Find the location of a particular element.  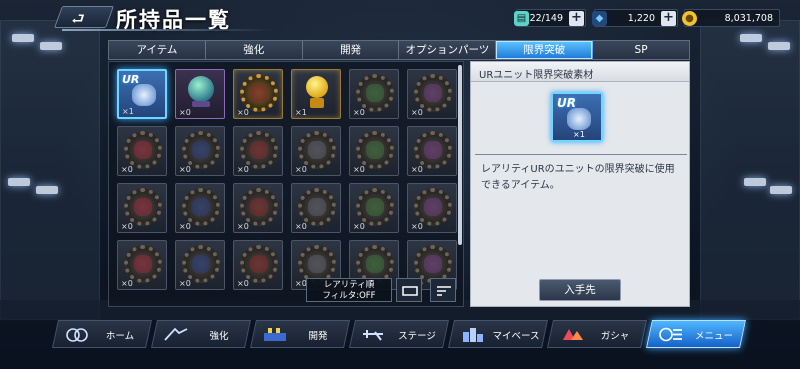

enhance-icon is located at coordinates (176, 334).